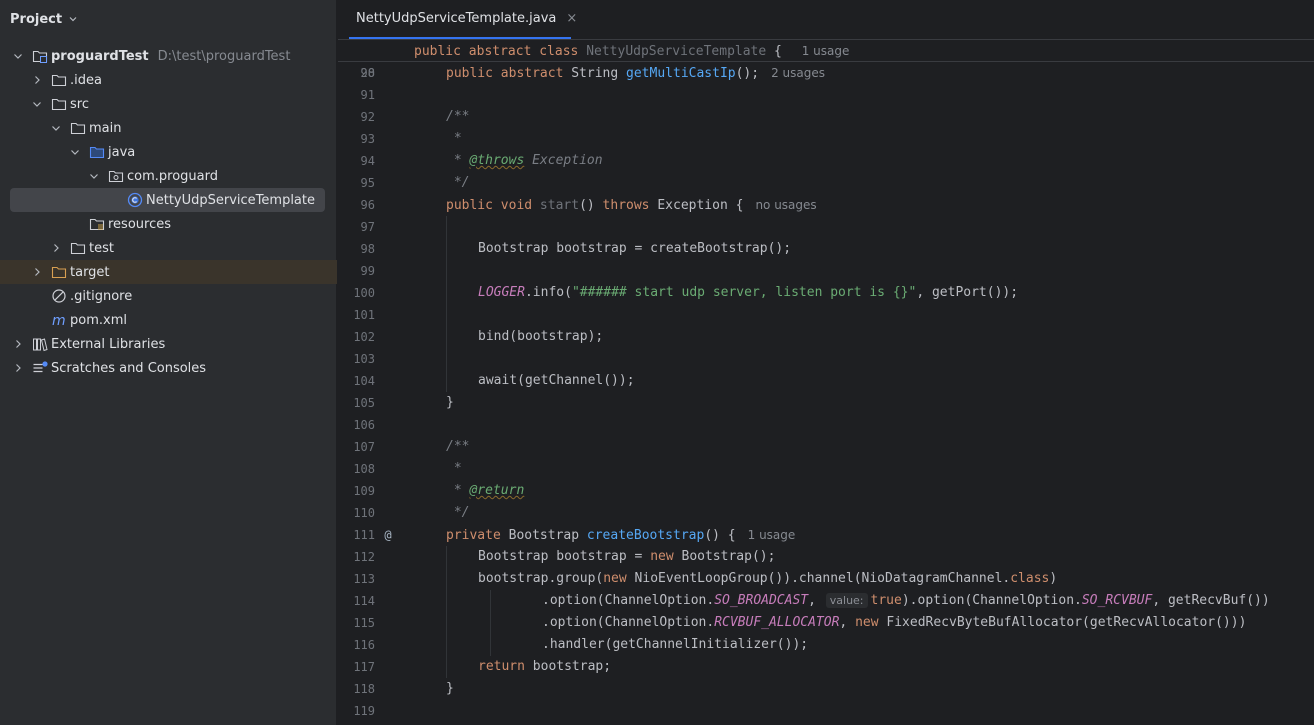 The width and height of the screenshot is (1314, 725). I want to click on tree-item-label: Scratches and Consoles, so click(129, 368).